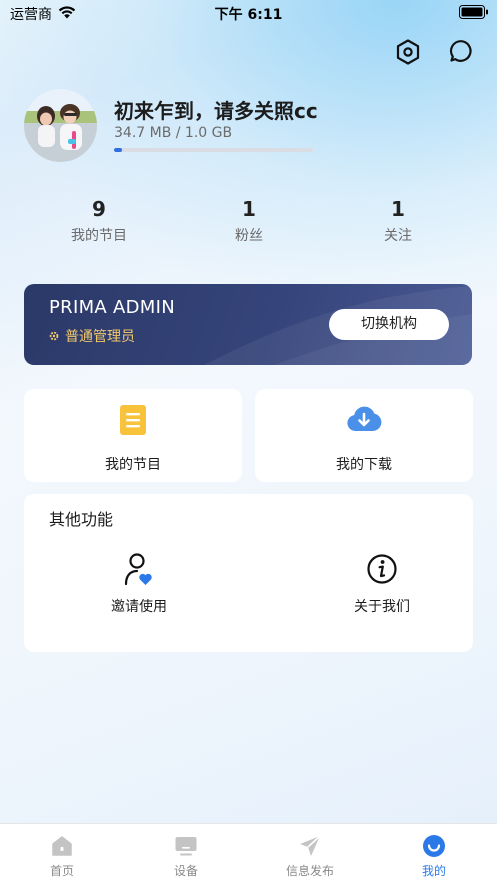 The width and height of the screenshot is (497, 884). I want to click on my-programs-label: 我的节目, so click(133, 465).